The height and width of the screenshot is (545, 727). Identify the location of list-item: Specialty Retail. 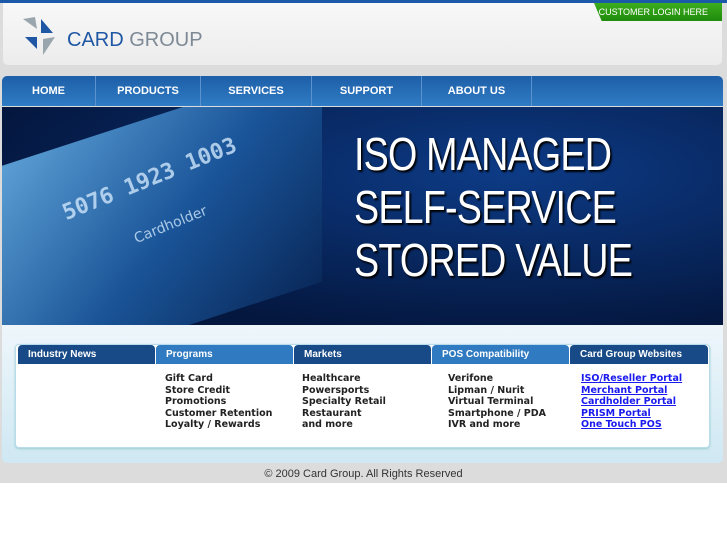
(344, 401).